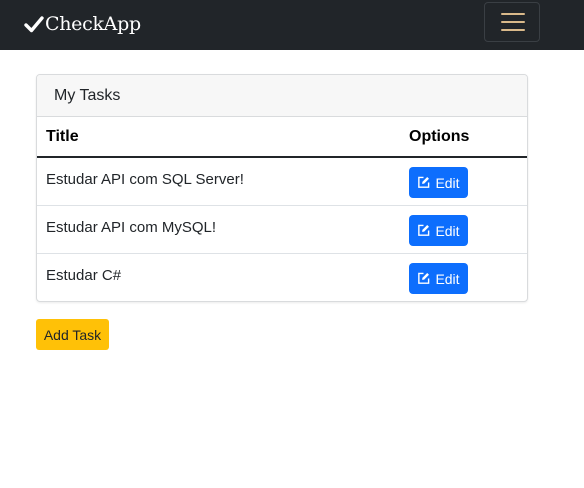 Image resolution: width=584 pixels, height=488 pixels. What do you see at coordinates (84, 275) in the screenshot?
I see `task-title: Estudar C#` at bounding box center [84, 275].